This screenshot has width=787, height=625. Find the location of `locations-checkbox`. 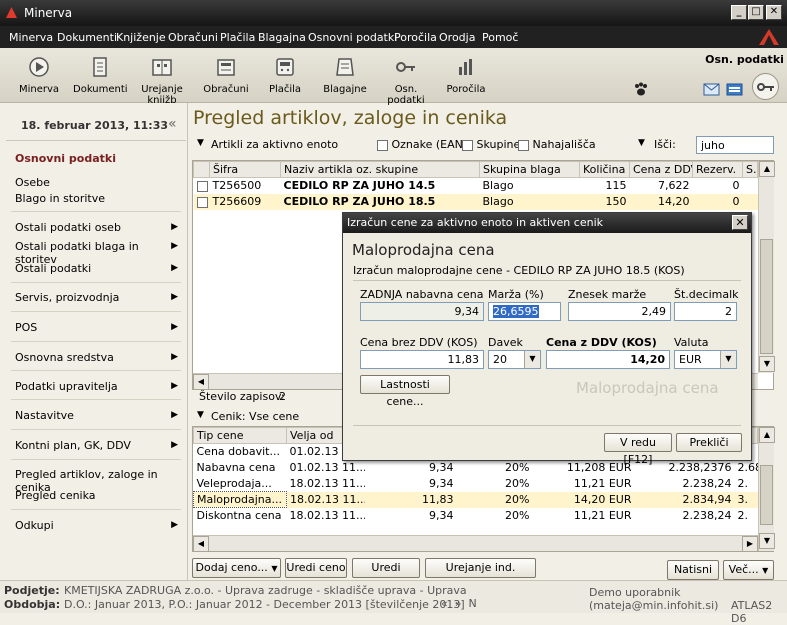

locations-checkbox is located at coordinates (523, 145).